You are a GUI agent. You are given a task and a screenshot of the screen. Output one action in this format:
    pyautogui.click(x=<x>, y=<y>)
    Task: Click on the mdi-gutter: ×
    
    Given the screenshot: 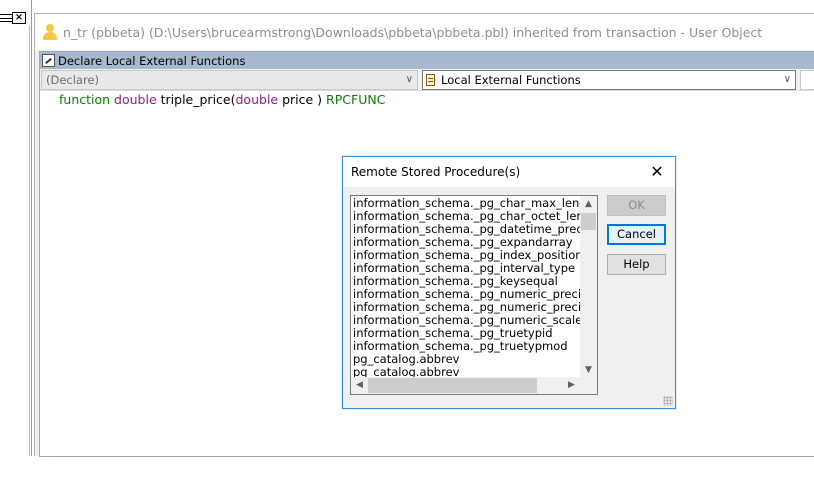 What is the action you would take?
    pyautogui.click(x=16, y=228)
    